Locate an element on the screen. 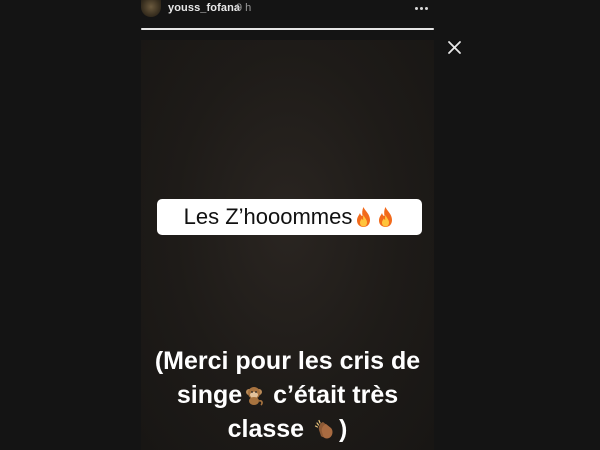 Image resolution: width=600 pixels, height=450 pixels. story-header: youss_fofana 9 h is located at coordinates (300, 11).